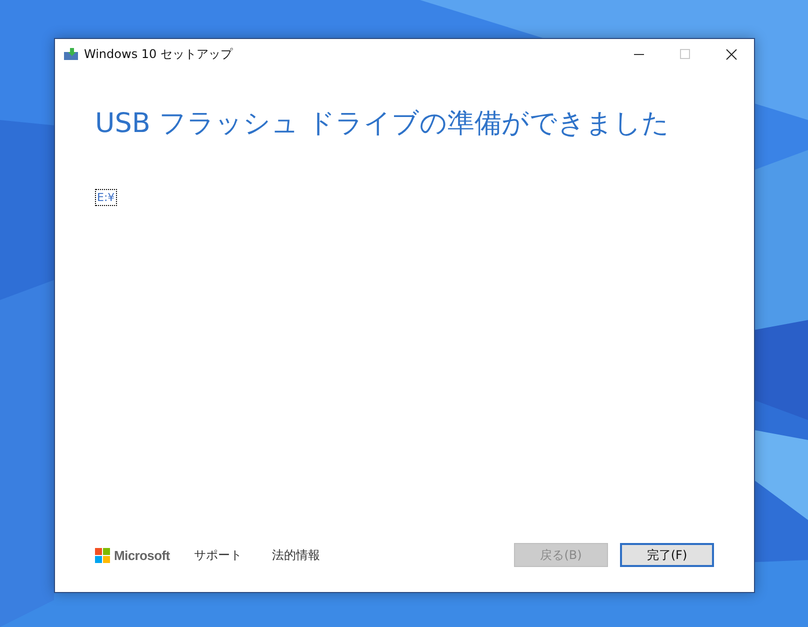 This screenshot has height=627, width=808. What do you see at coordinates (296, 555) in the screenshot?
I see `footer-link: 法的情報` at bounding box center [296, 555].